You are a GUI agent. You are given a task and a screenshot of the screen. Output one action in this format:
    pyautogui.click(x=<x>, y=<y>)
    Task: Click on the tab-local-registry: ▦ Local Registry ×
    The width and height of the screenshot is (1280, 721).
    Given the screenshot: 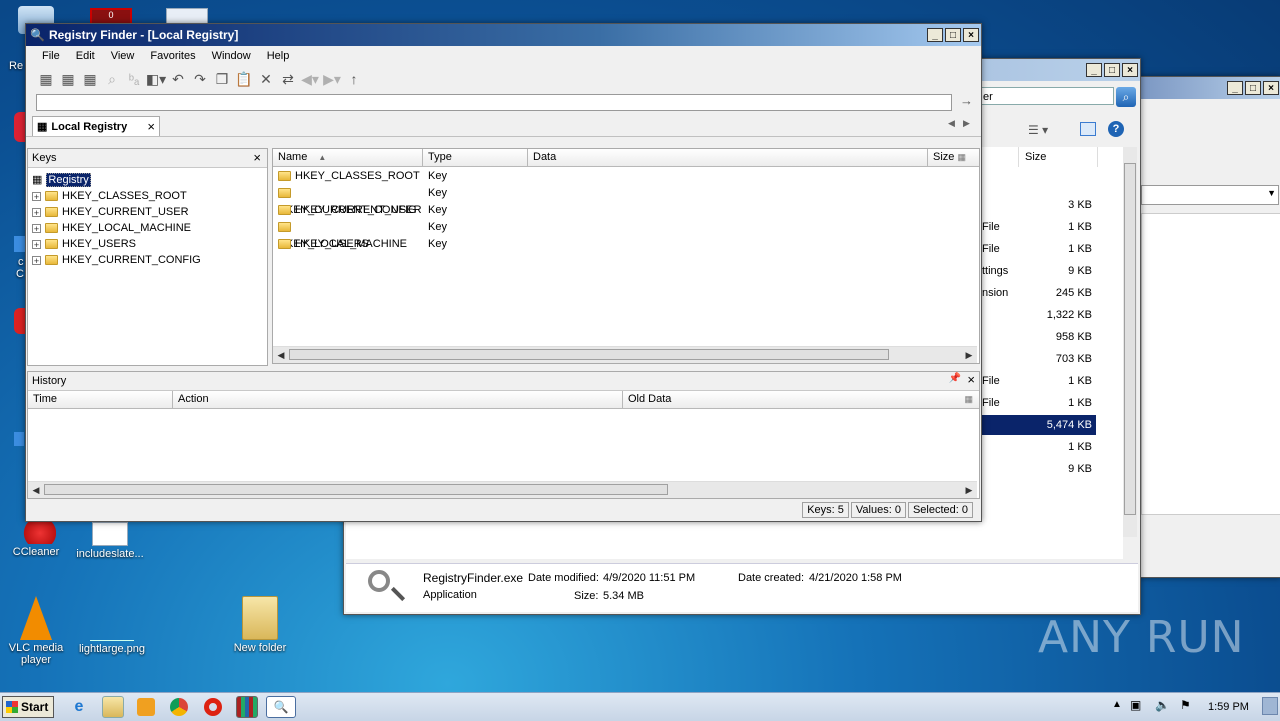 What is the action you would take?
    pyautogui.click(x=96, y=126)
    